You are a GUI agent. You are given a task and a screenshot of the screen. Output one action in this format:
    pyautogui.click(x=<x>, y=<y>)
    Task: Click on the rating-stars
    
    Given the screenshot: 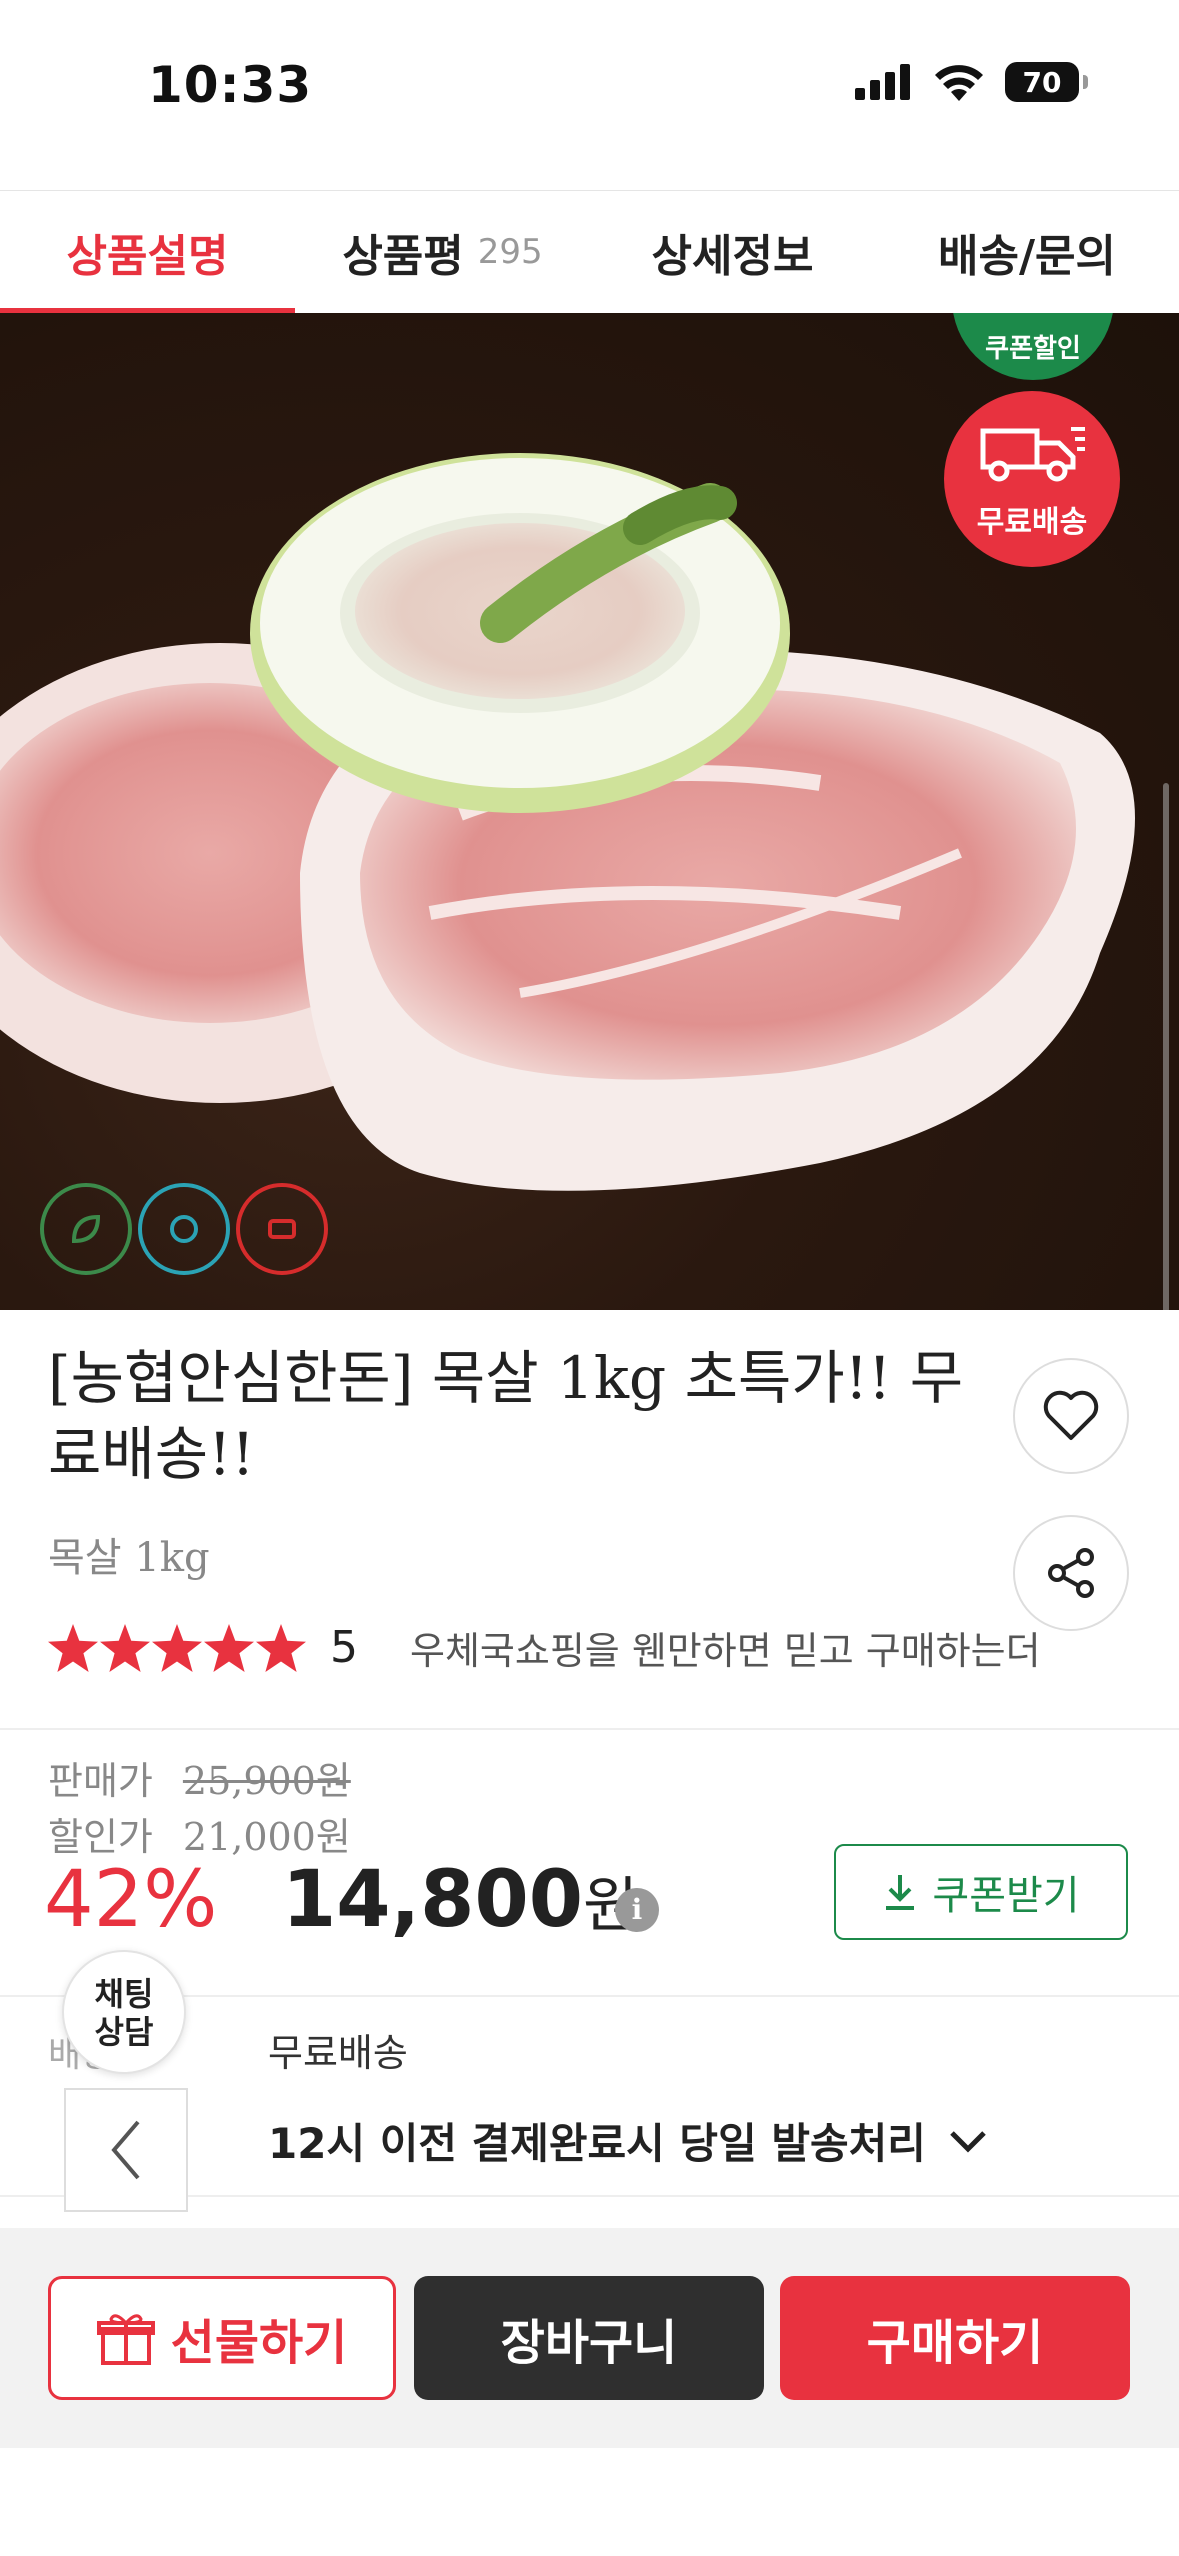 What is the action you would take?
    pyautogui.click(x=177, y=1647)
    